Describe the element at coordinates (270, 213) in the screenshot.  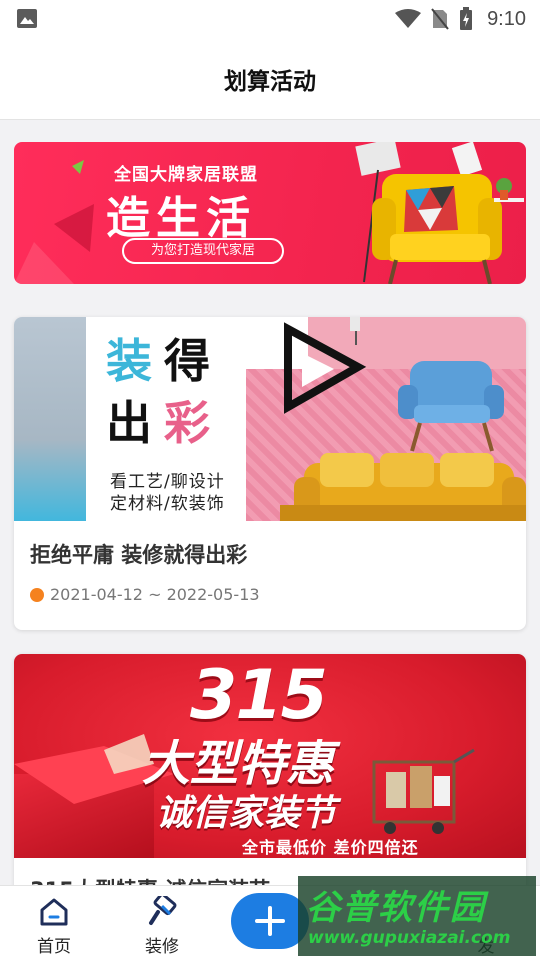
I see `top-banner: 全国大牌家居联盟 造生活 为您打造现代家居` at that location.